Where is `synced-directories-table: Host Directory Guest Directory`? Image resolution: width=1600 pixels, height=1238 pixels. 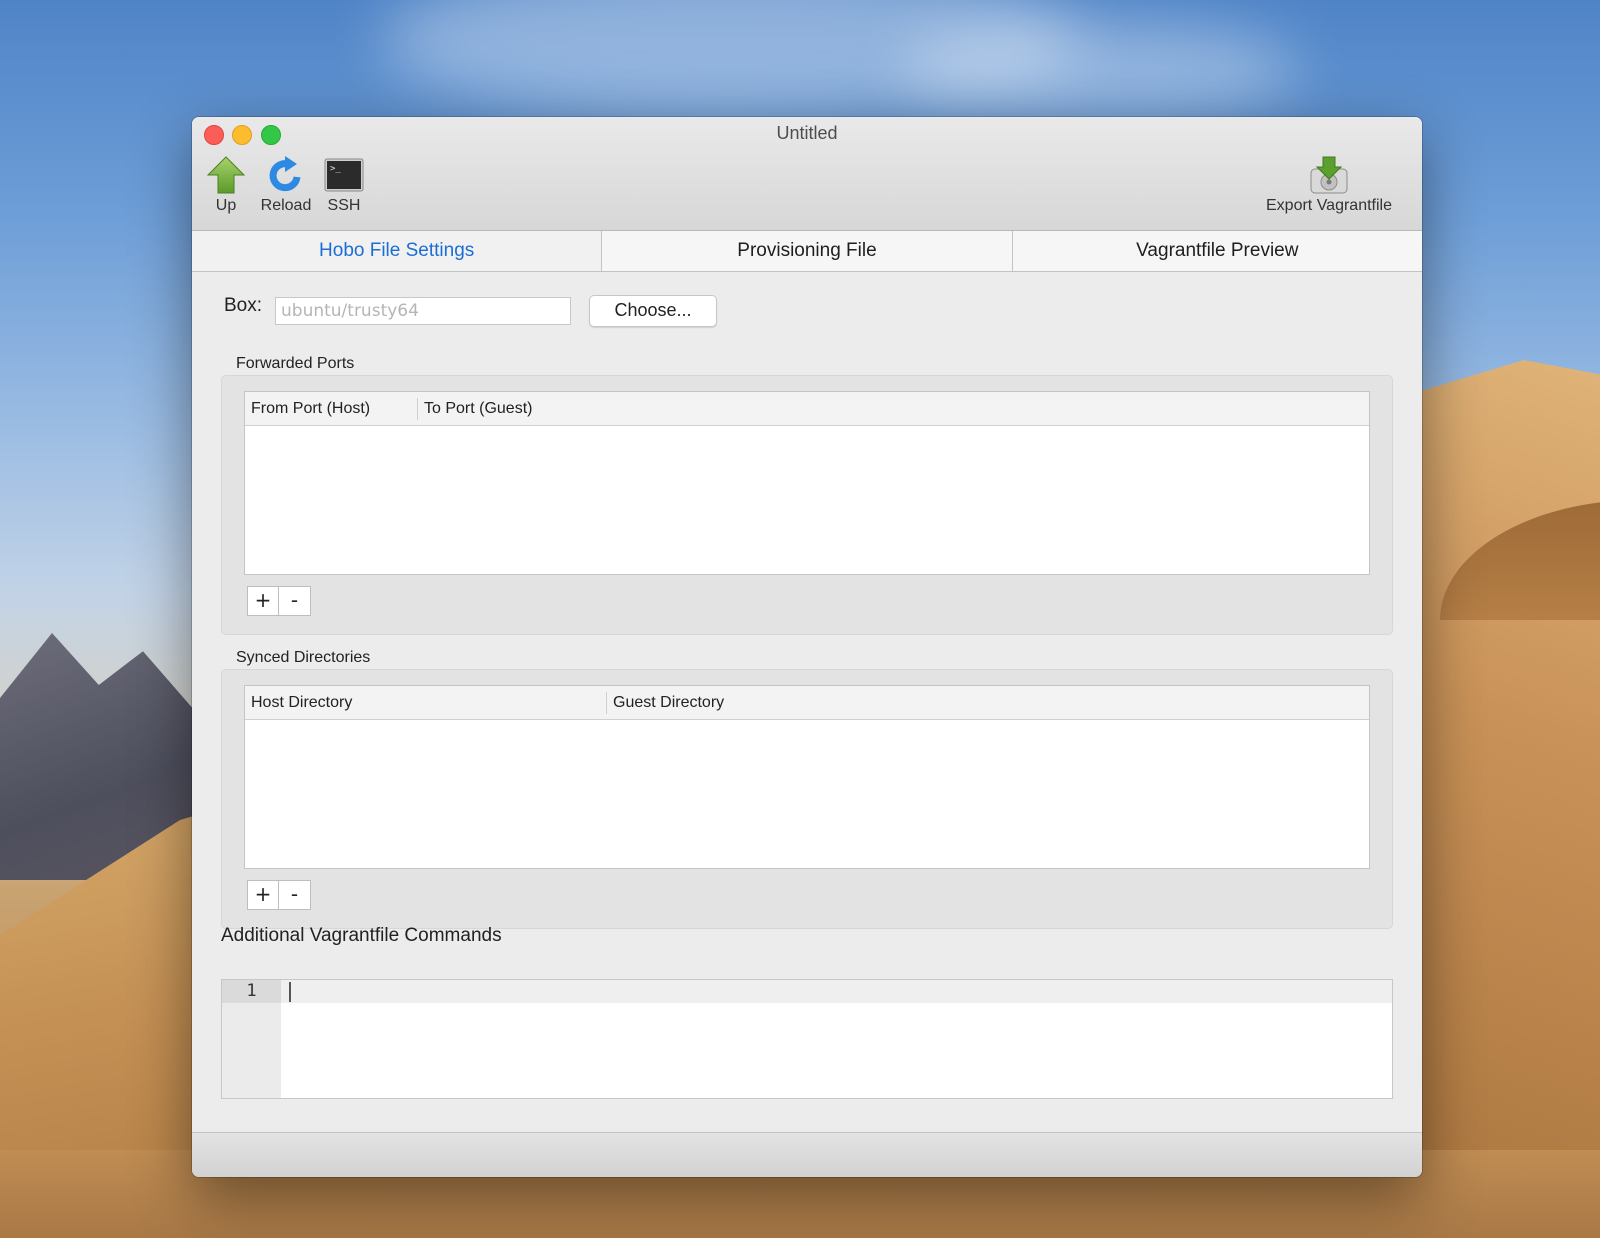 synced-directories-table: Host Directory Guest Directory is located at coordinates (807, 777).